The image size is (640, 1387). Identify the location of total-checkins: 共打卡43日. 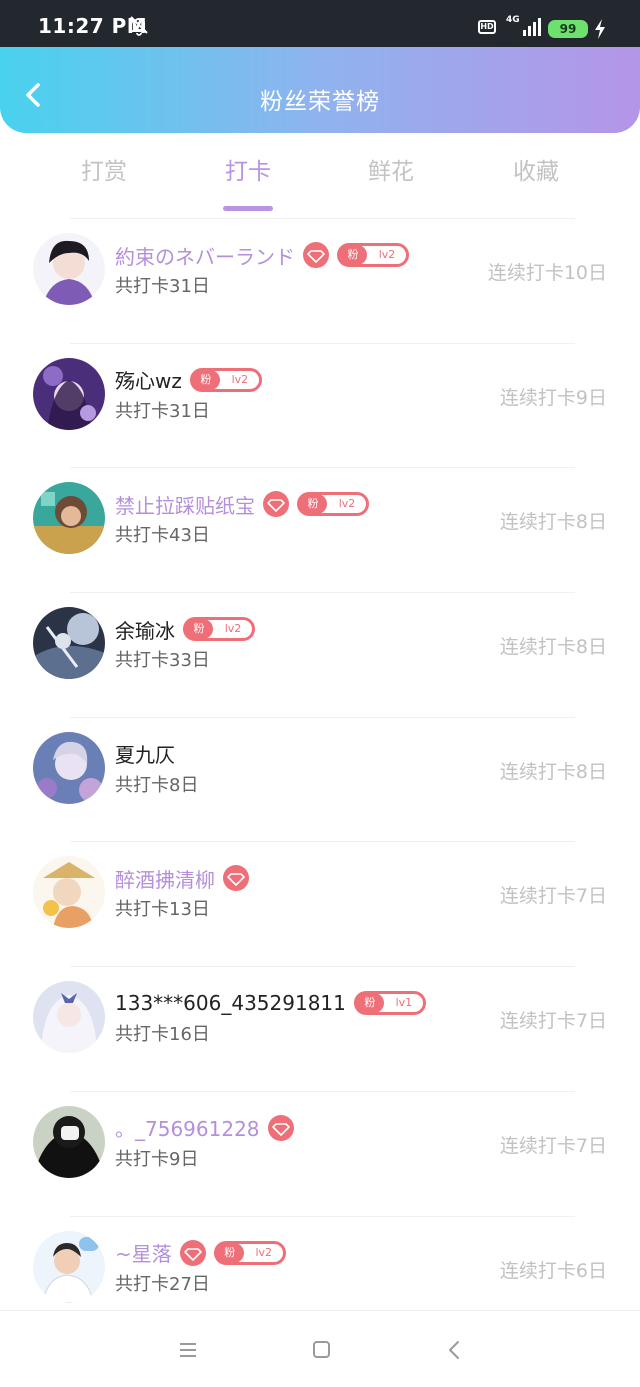
(162, 536).